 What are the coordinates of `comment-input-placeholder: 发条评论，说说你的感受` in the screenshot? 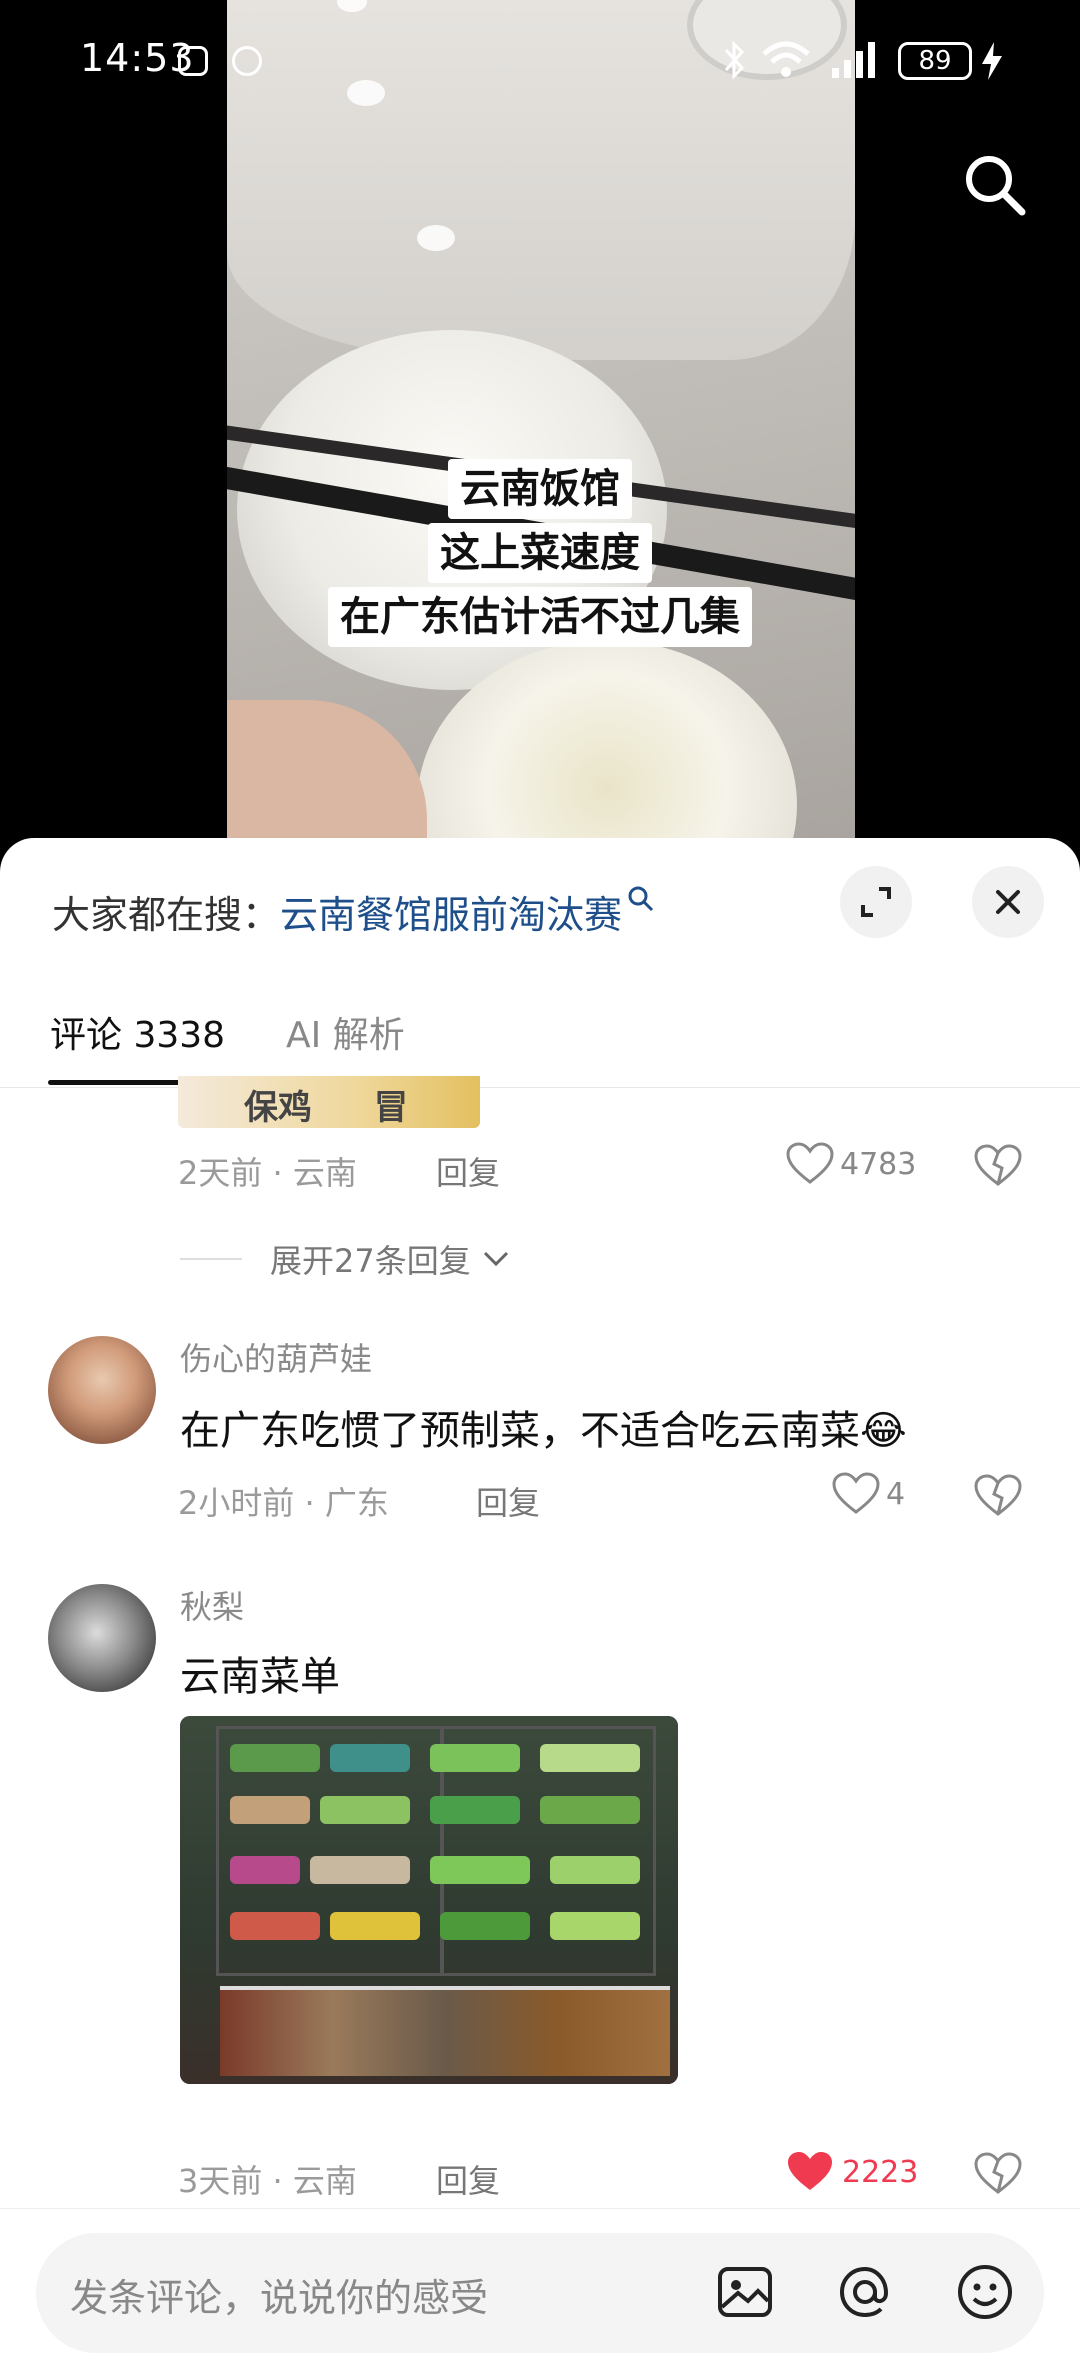 It's located at (279, 2298).